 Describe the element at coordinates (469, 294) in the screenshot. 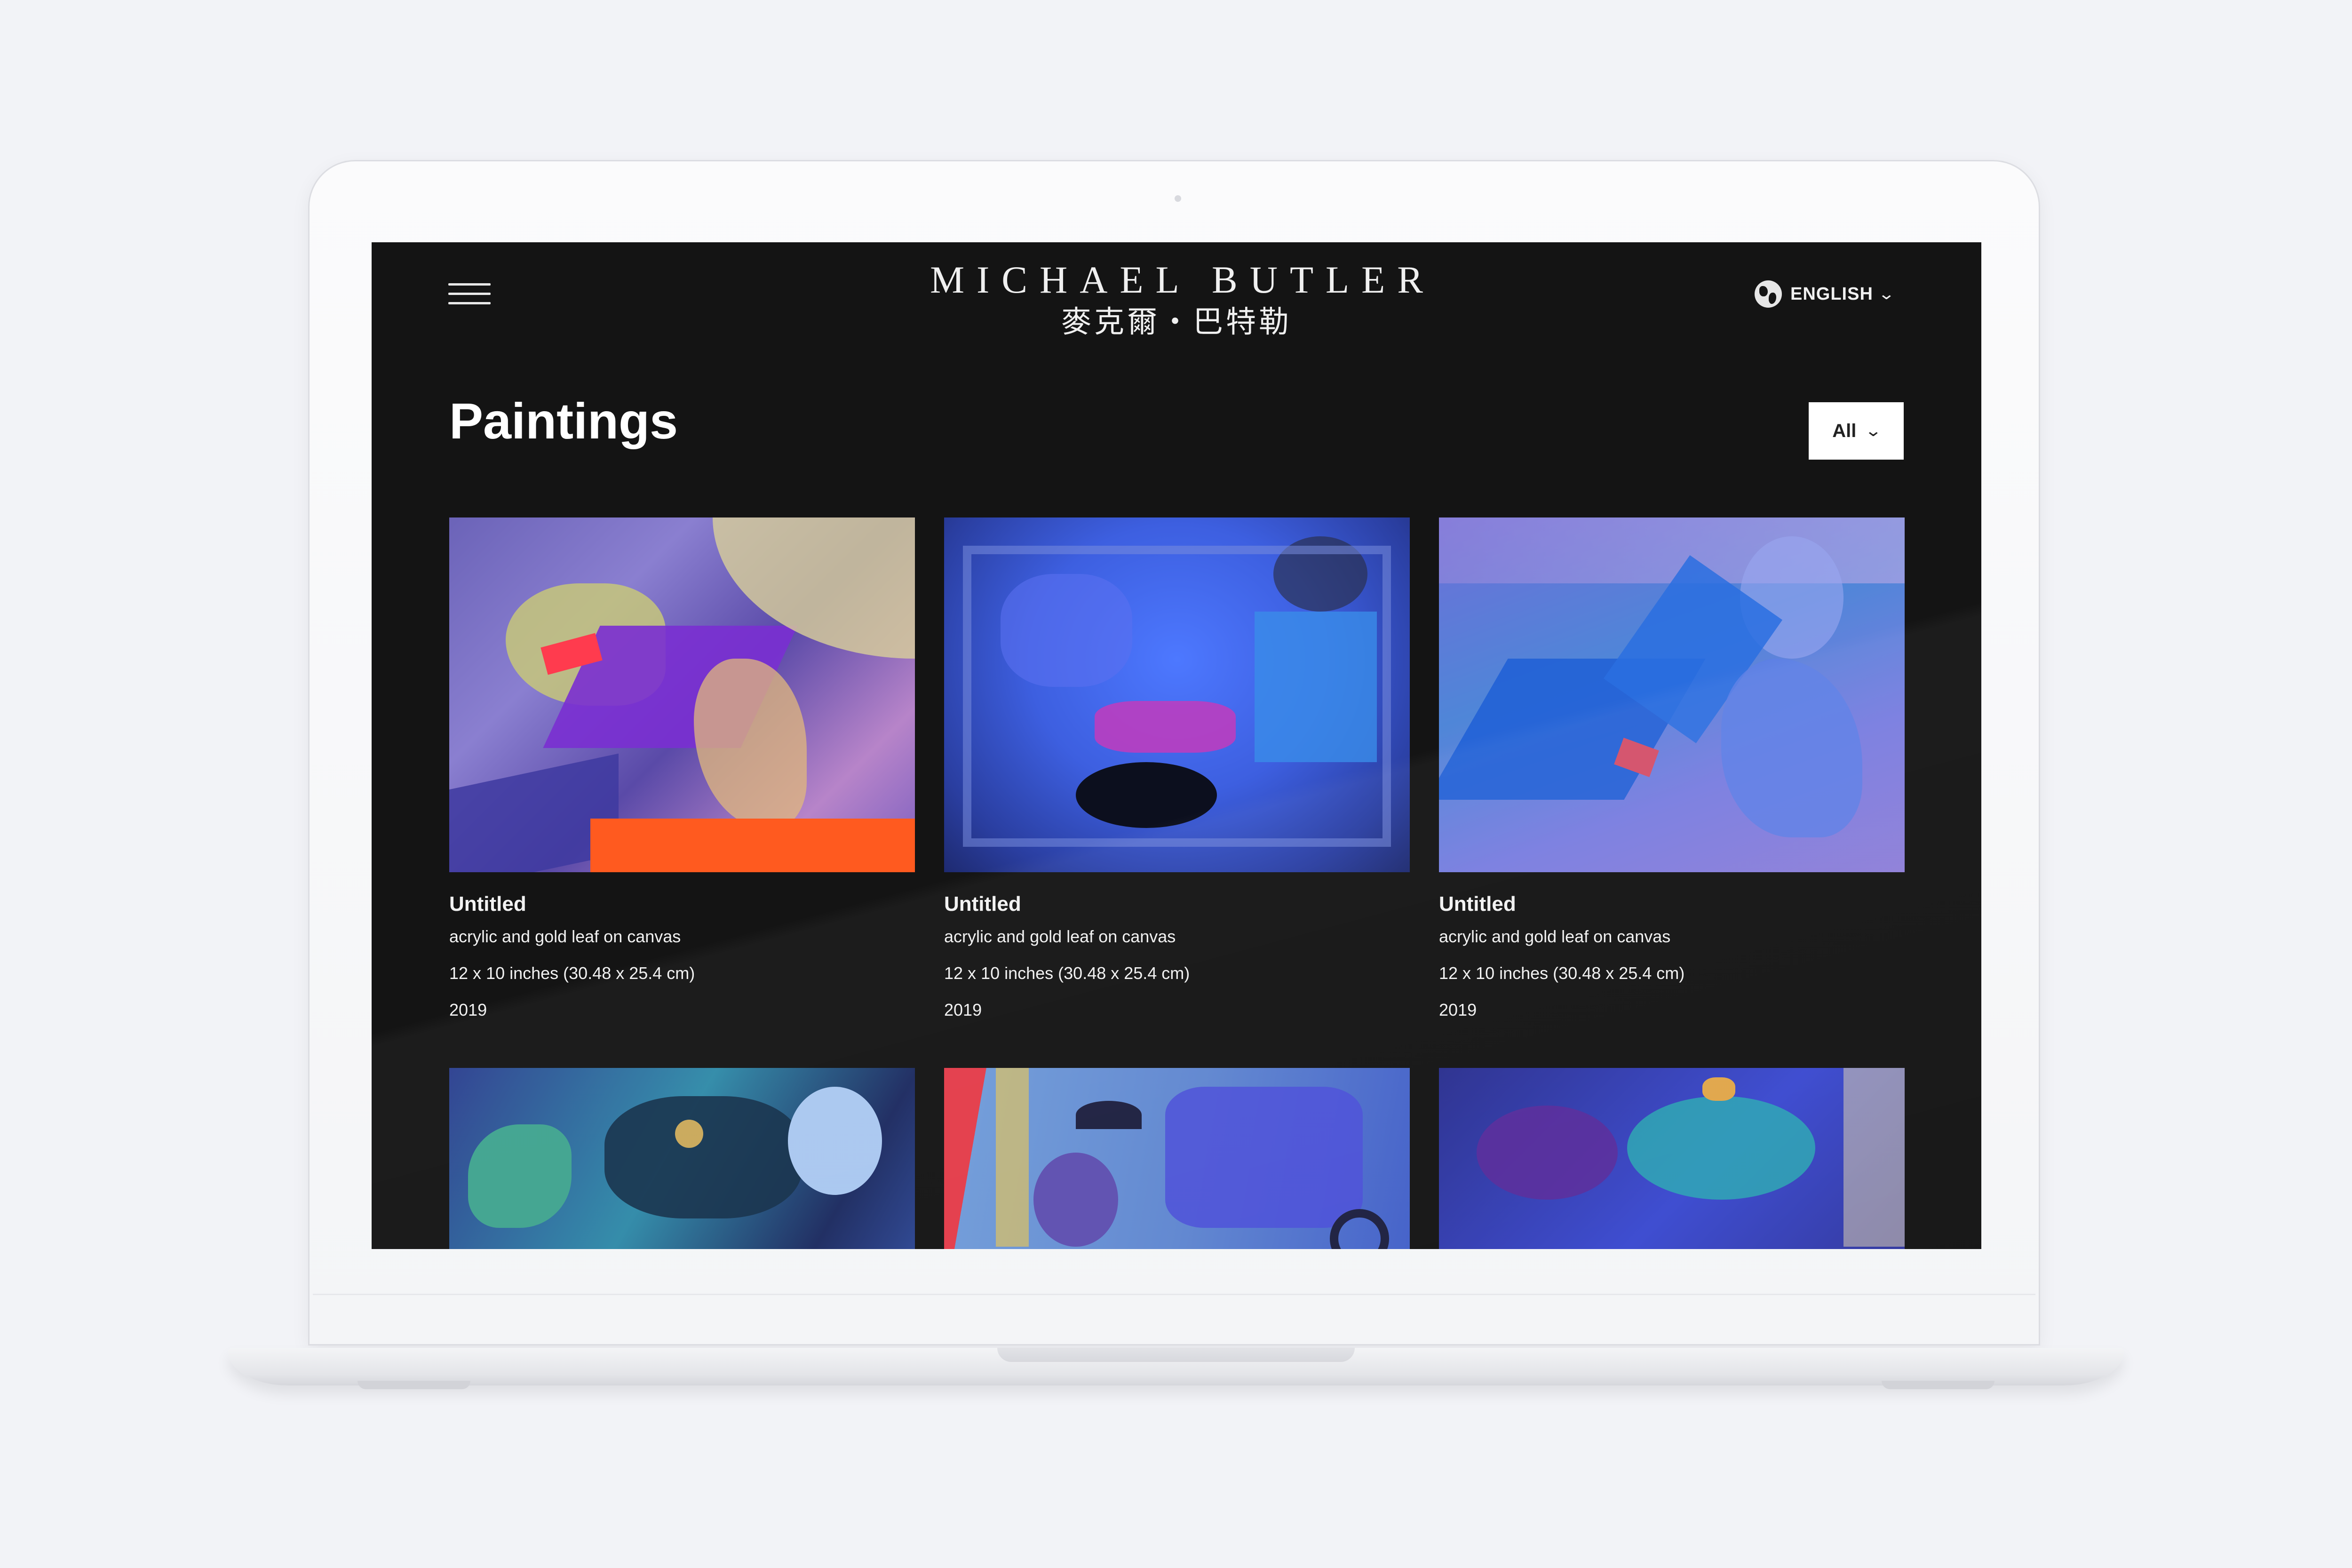

I see `hamburger-menu-icon` at that location.